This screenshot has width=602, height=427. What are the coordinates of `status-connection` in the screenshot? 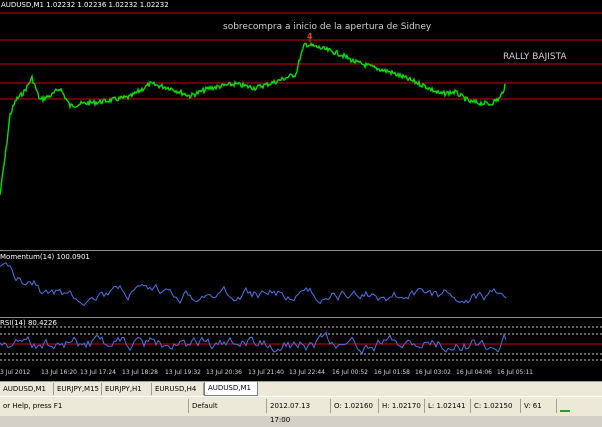 It's located at (579, 406).